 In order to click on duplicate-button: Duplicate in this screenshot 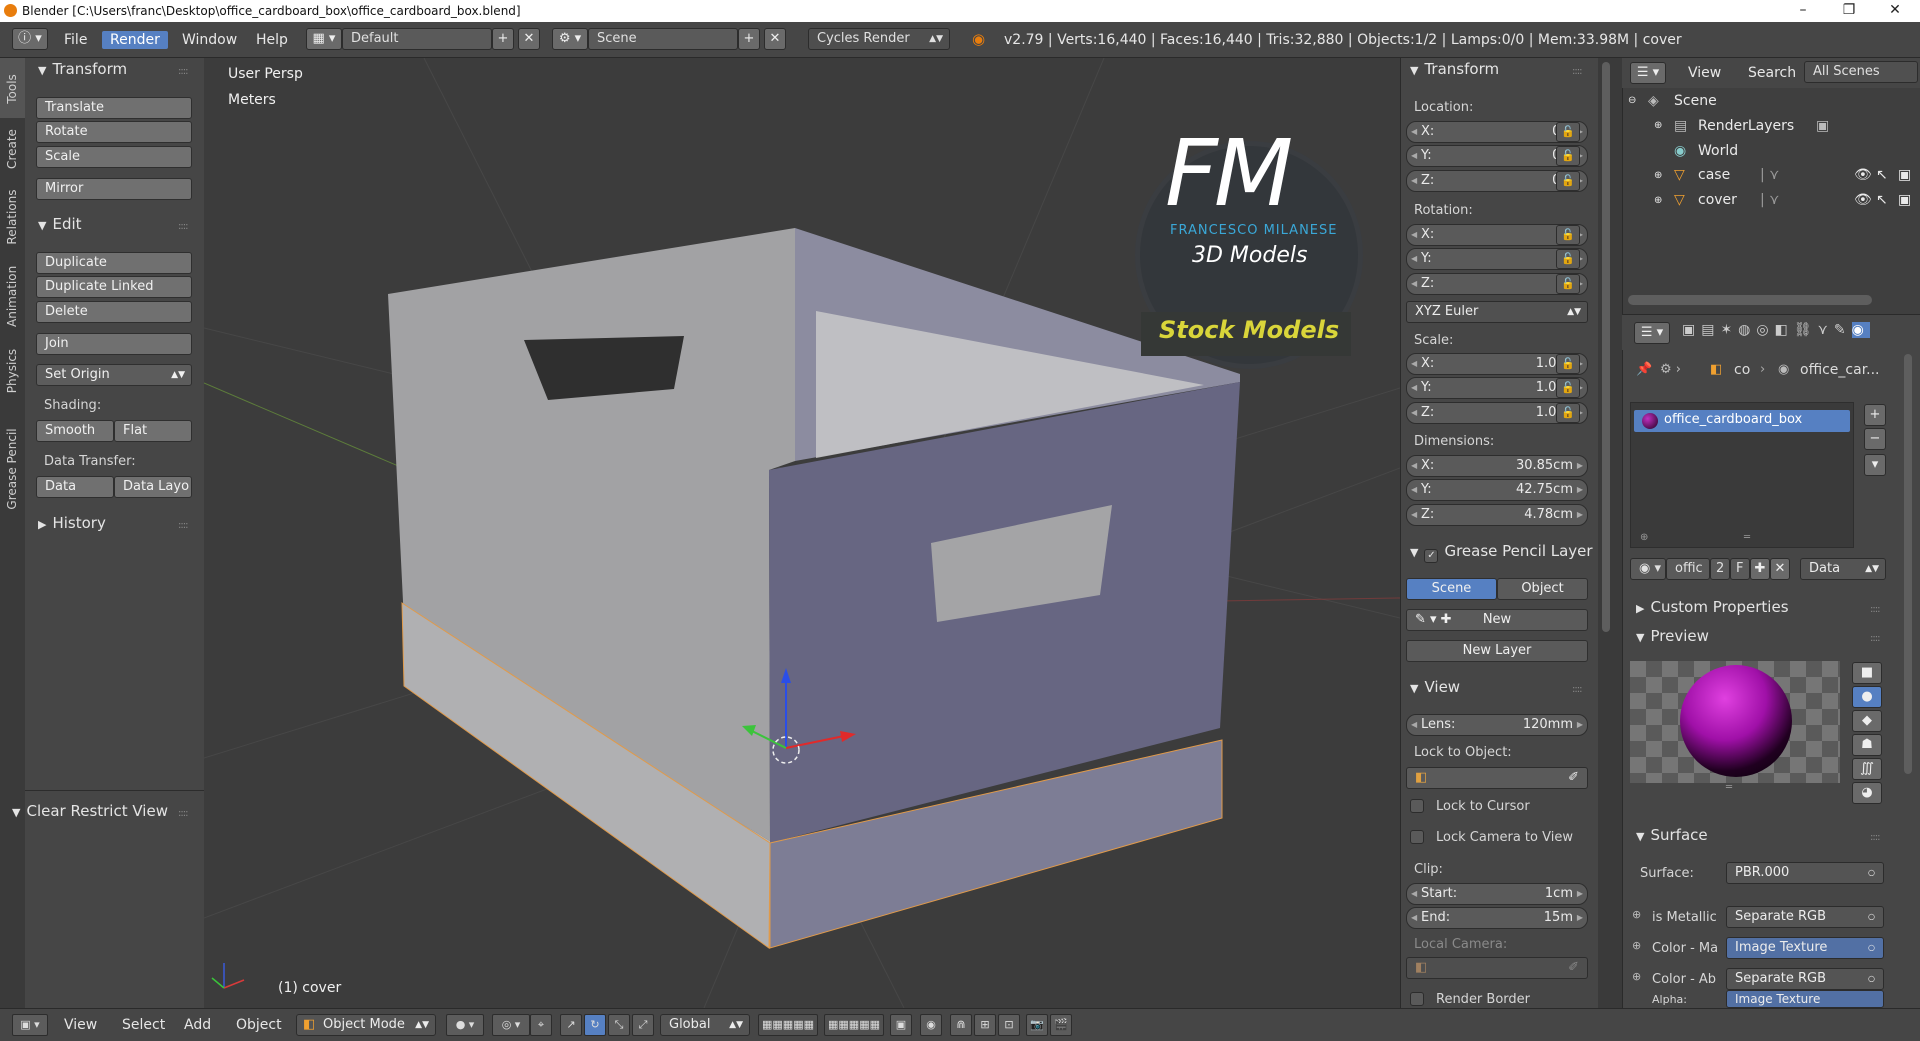, I will do `click(114, 263)`.